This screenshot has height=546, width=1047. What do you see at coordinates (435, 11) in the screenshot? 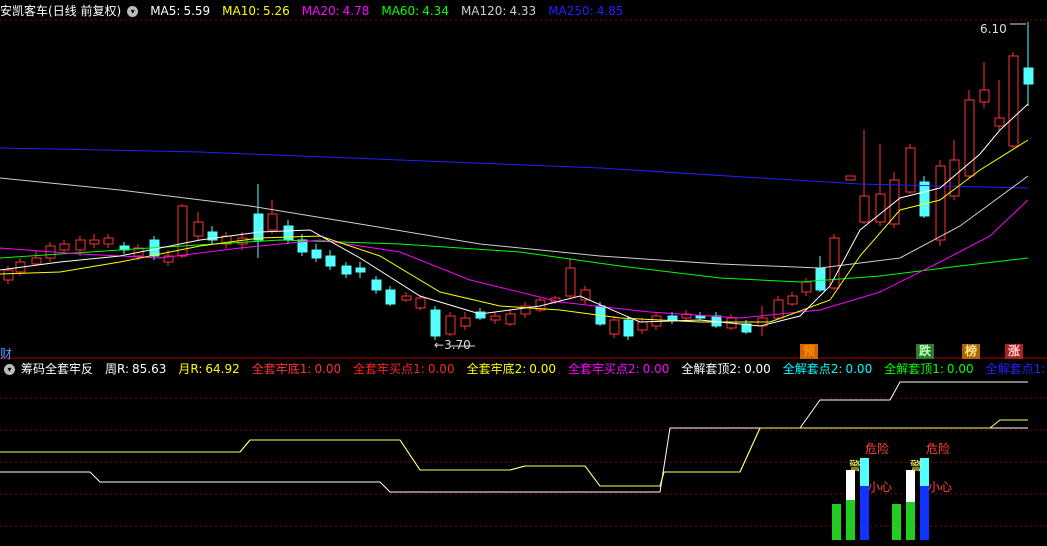
I see `ma-legend-item-value: 4.34` at bounding box center [435, 11].